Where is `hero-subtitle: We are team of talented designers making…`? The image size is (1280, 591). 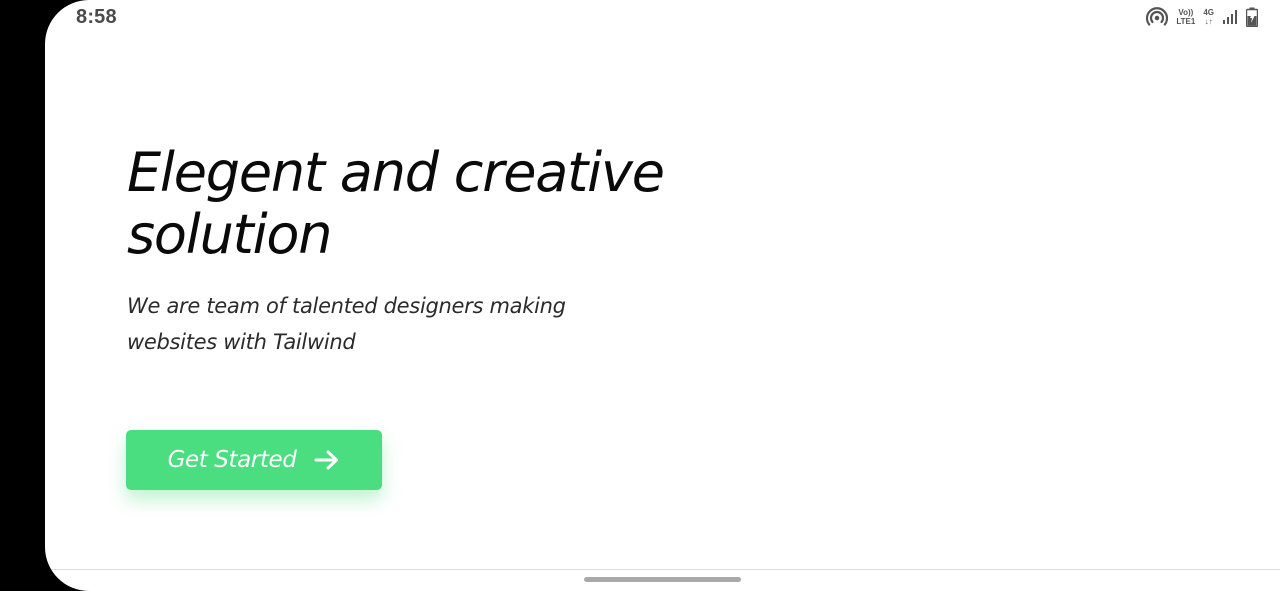
hero-subtitle: We are team of talented designers making… is located at coordinates (346, 324).